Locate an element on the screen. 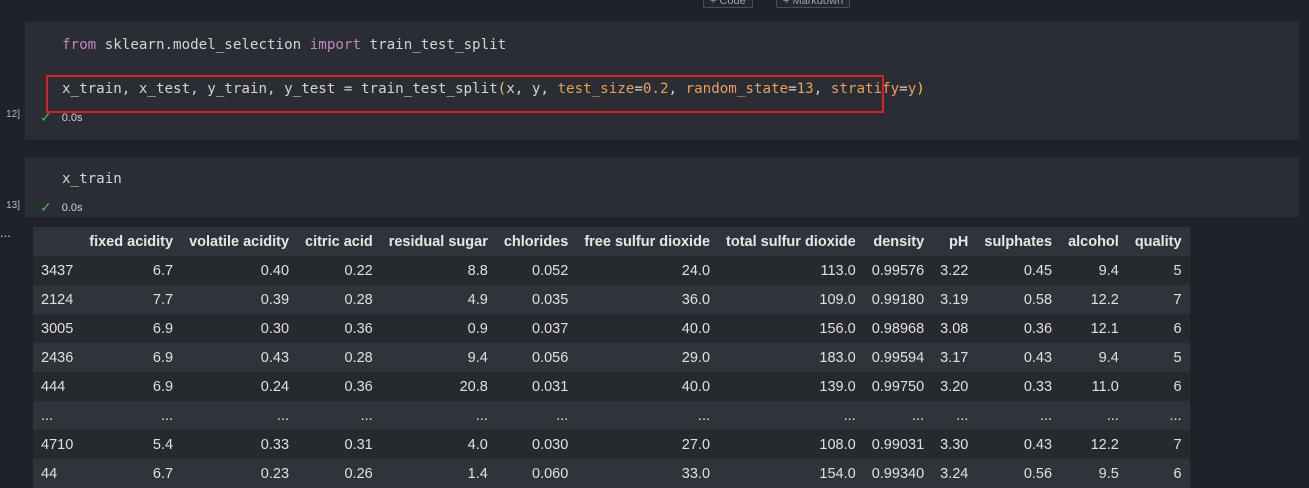  table-cell: 9.4 is located at coordinates (477, 357).